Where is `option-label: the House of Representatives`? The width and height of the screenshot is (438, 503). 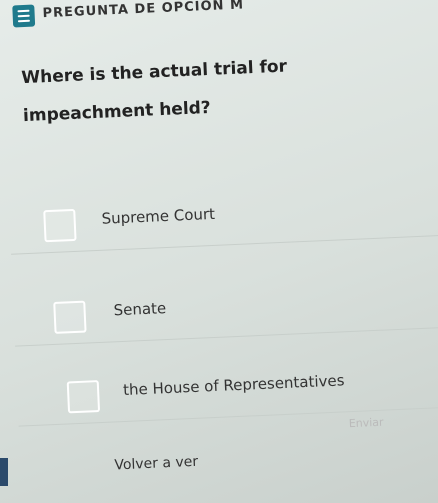
option-label: the House of Representatives is located at coordinates (233, 385).